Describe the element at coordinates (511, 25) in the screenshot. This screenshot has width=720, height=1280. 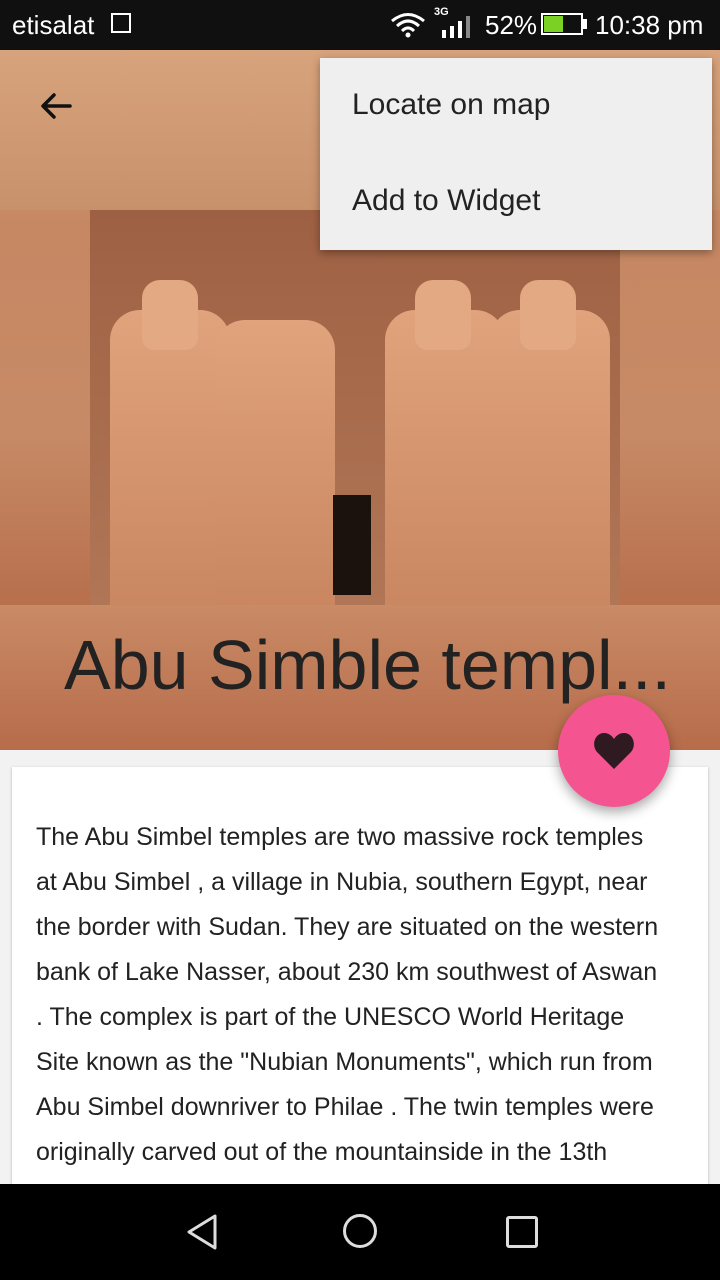
I see `battery-percent: 52%` at that location.